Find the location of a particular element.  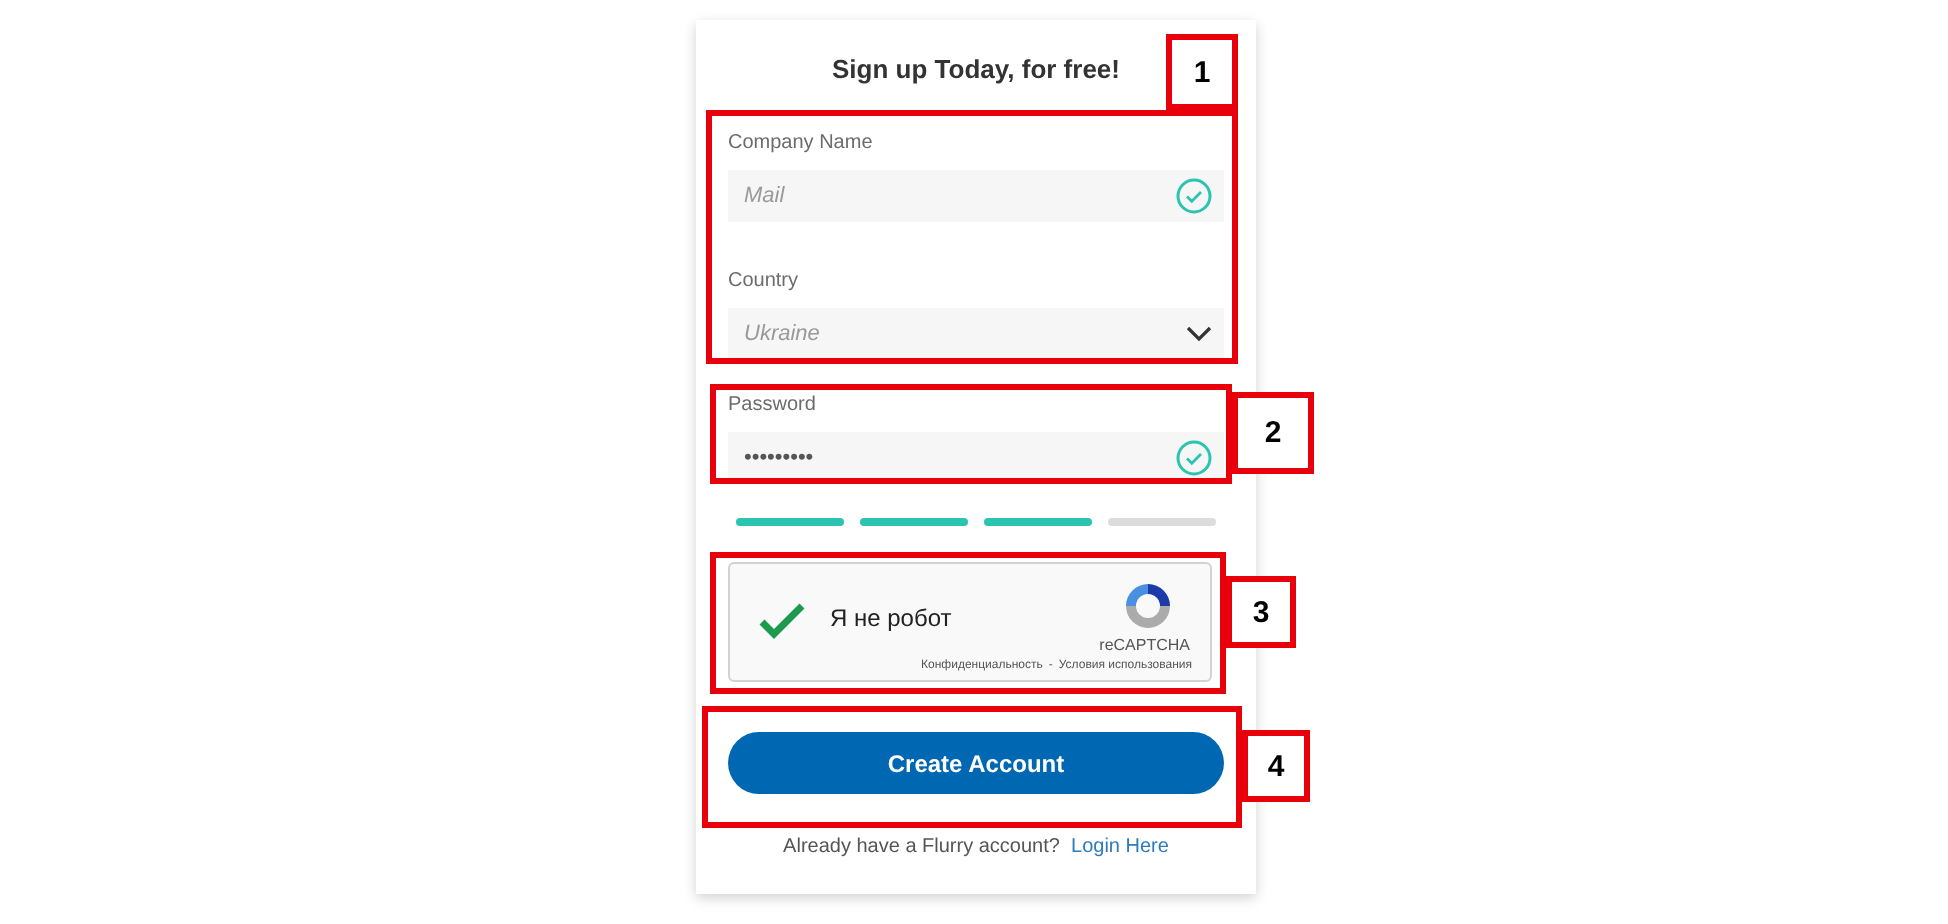

captcha-label: Я не робот is located at coordinates (891, 618).